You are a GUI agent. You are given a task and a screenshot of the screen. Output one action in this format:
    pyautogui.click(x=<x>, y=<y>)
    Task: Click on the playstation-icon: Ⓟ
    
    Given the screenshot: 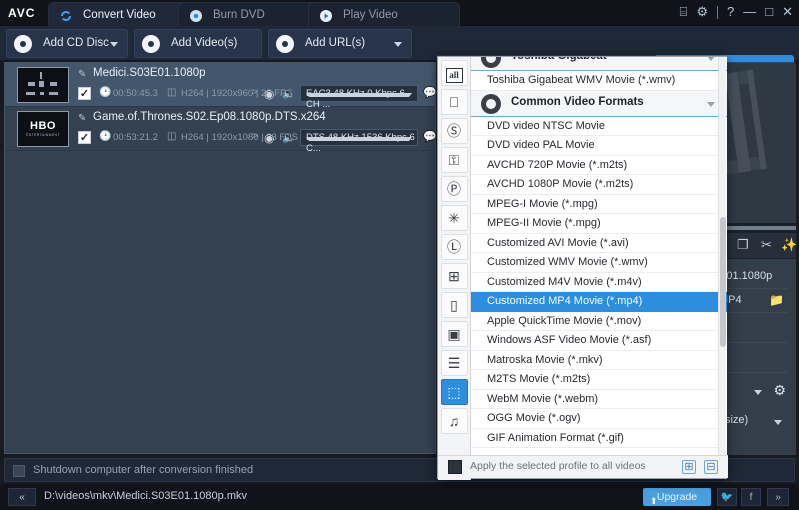 What is the action you would take?
    pyautogui.click(x=454, y=189)
    